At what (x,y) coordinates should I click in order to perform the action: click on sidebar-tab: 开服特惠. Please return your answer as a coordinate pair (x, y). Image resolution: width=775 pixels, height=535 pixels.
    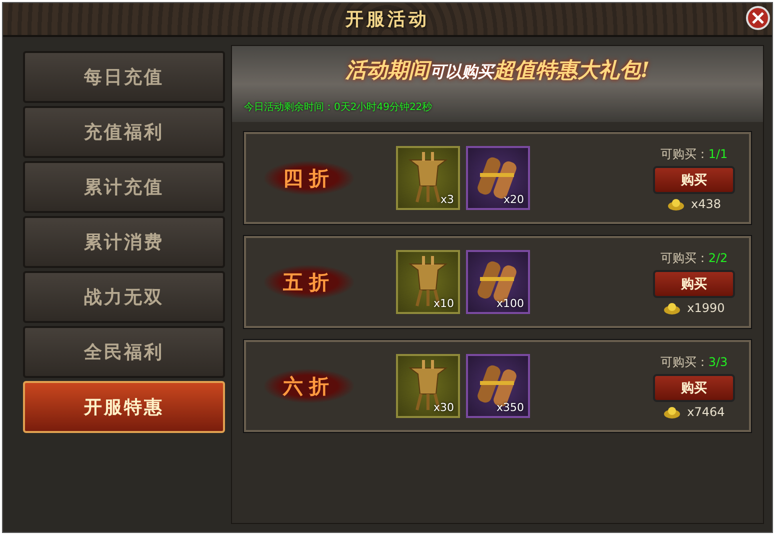
    Looking at the image, I should click on (124, 407).